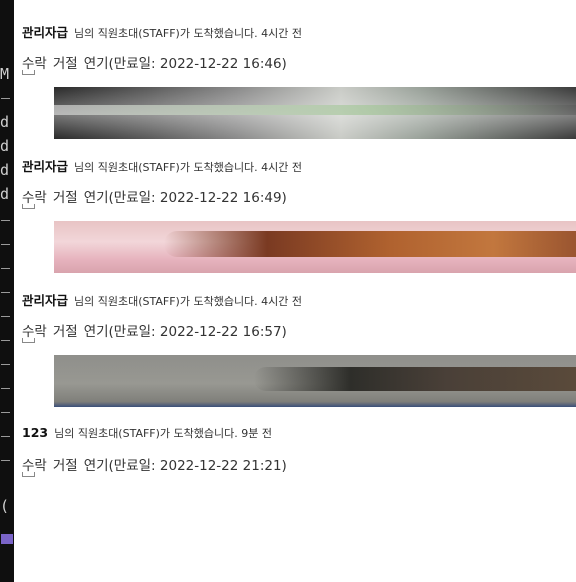  I want to click on strip-glyph: (, so click(5, 506).